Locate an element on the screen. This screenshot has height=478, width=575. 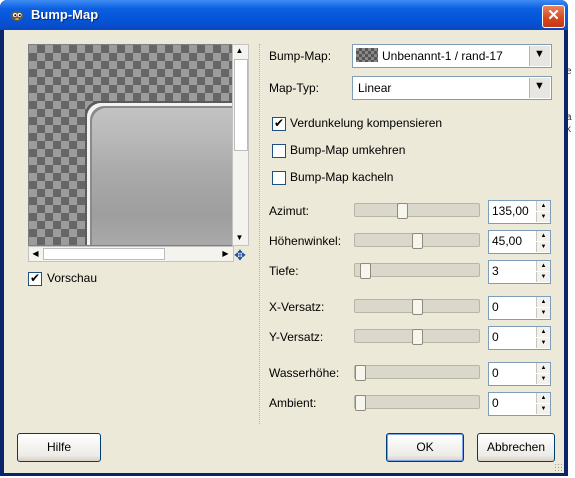
elevation-spinbox: ▲▼ is located at coordinates (519, 242).